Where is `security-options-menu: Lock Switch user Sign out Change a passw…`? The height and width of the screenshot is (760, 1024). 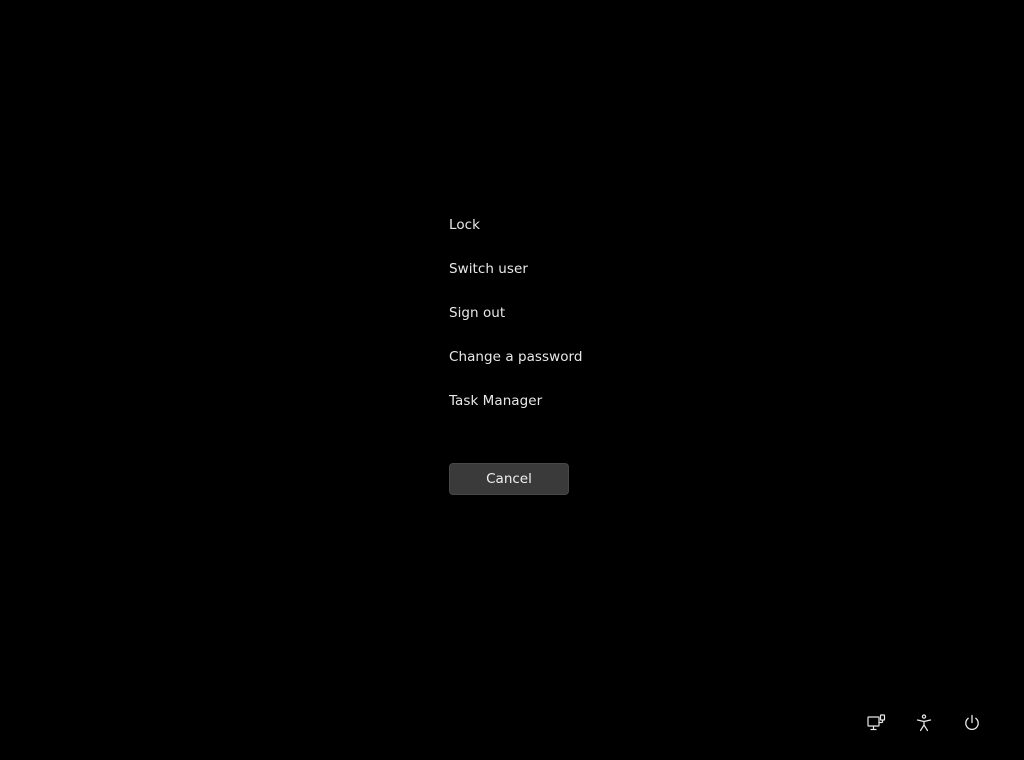 security-options-menu: Lock Switch user Sign out Change a passw… is located at coordinates (549, 324).